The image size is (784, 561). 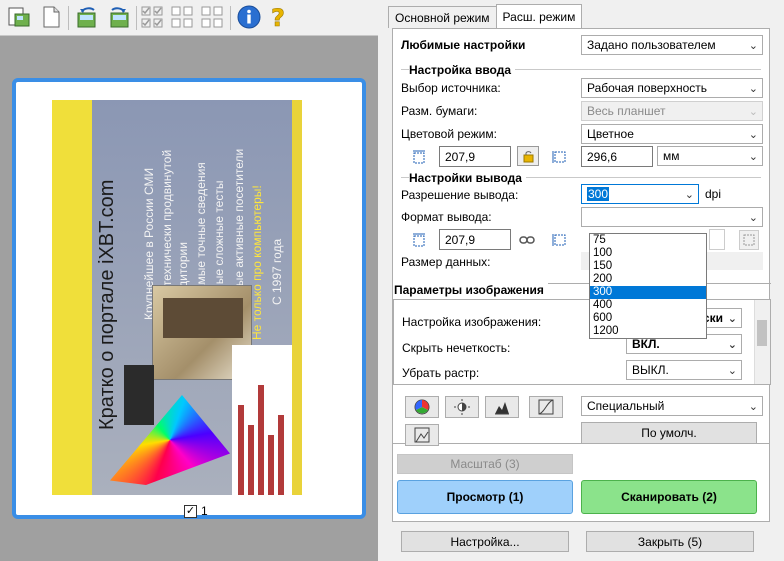 What do you see at coordinates (87, 17) in the screenshot?
I see `rotate-left-icon` at bounding box center [87, 17].